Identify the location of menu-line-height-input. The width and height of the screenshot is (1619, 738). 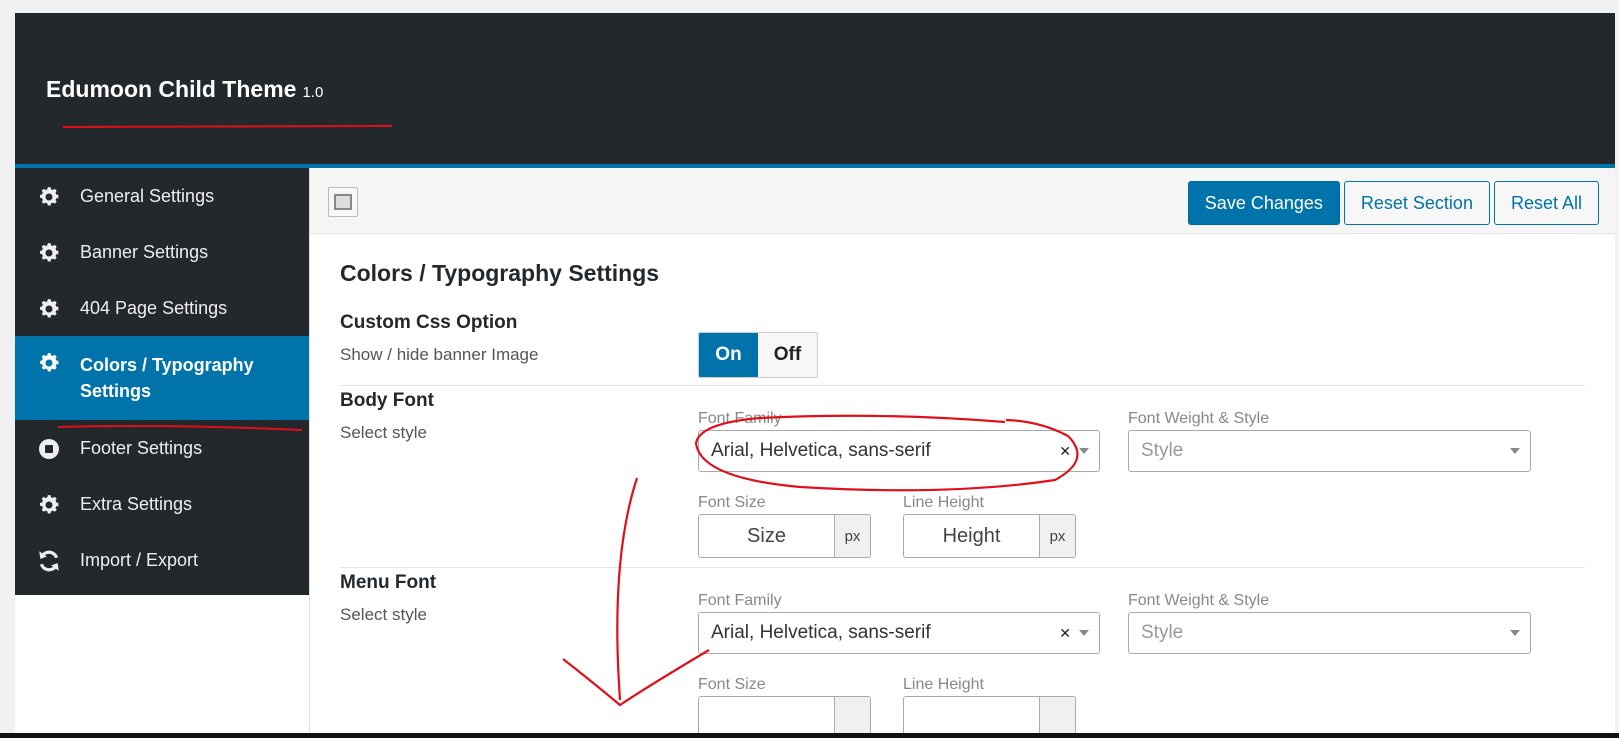
(989, 715).